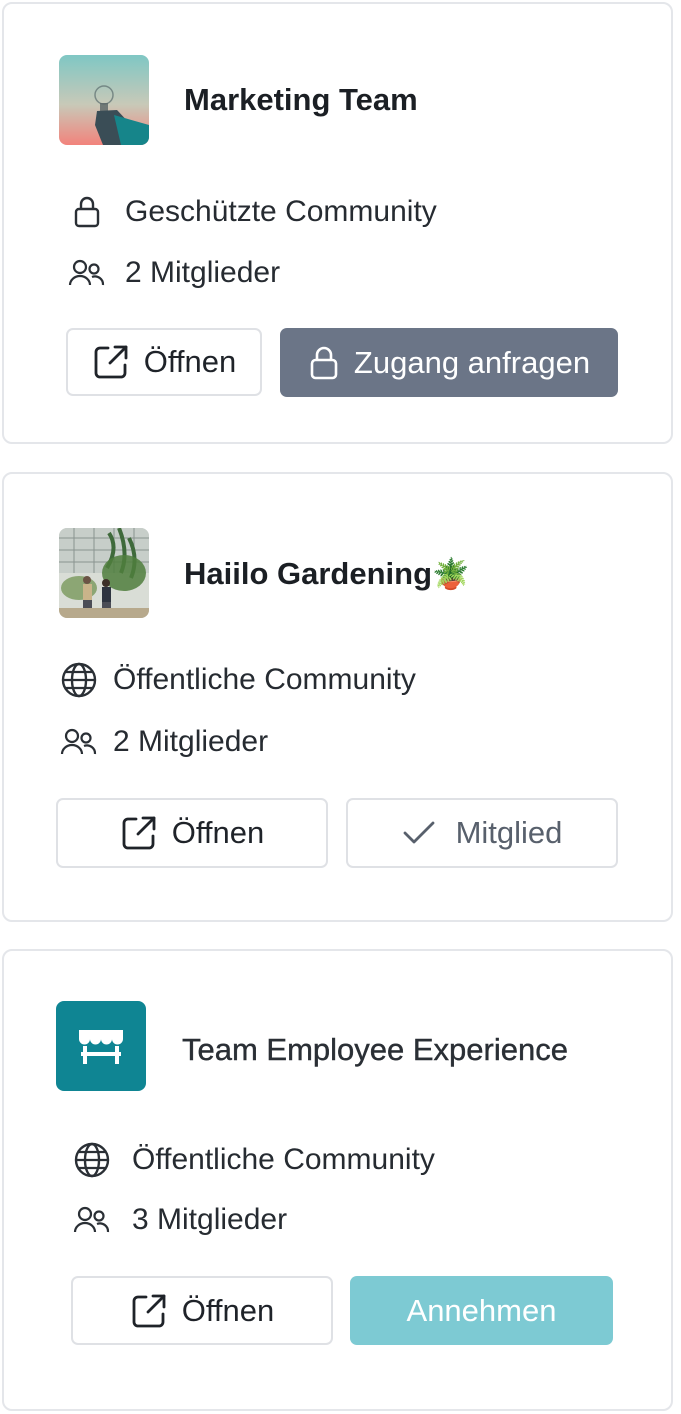 This screenshot has height=1414, width=681. What do you see at coordinates (472, 362) in the screenshot?
I see `request-access-label: Zugang anfragen` at bounding box center [472, 362].